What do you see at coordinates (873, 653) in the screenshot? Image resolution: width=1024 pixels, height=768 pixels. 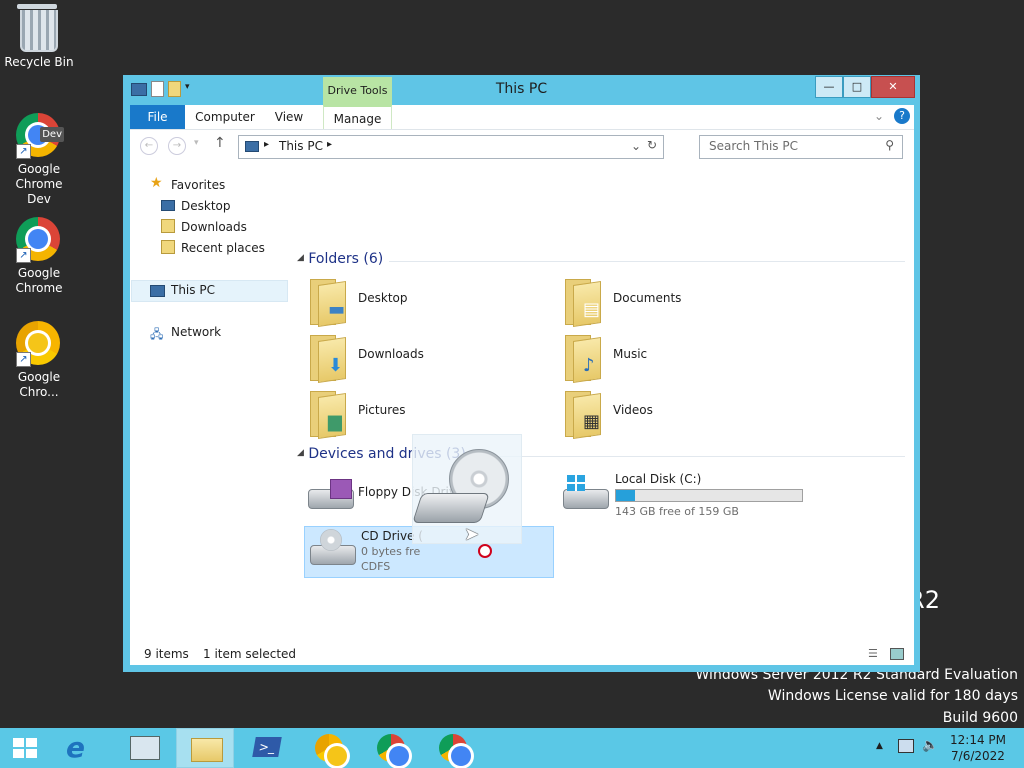 I see `details-view-icon: ☰` at bounding box center [873, 653].